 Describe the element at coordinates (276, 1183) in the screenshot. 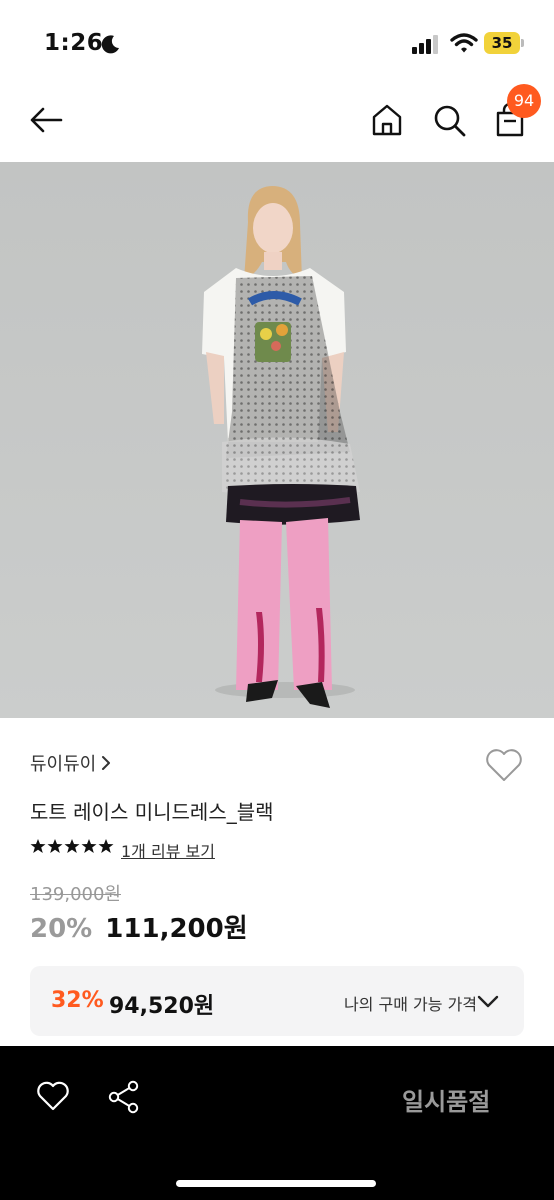

I see `home-indicator` at that location.